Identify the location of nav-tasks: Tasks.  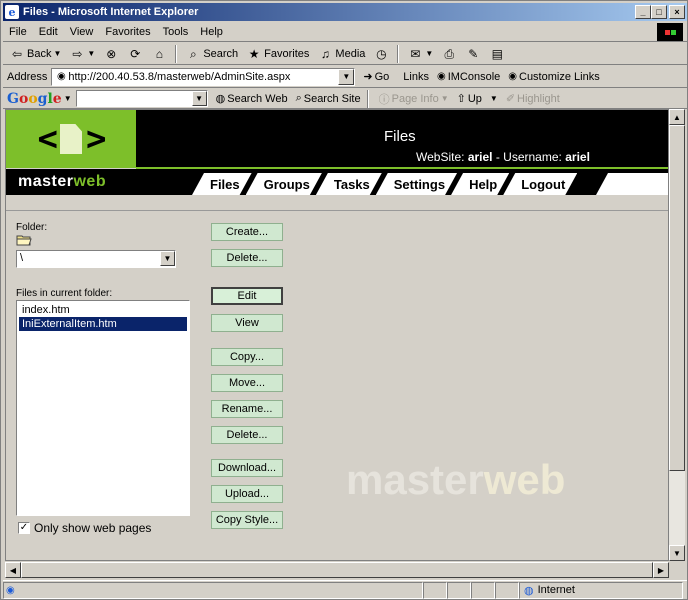
(349, 184).